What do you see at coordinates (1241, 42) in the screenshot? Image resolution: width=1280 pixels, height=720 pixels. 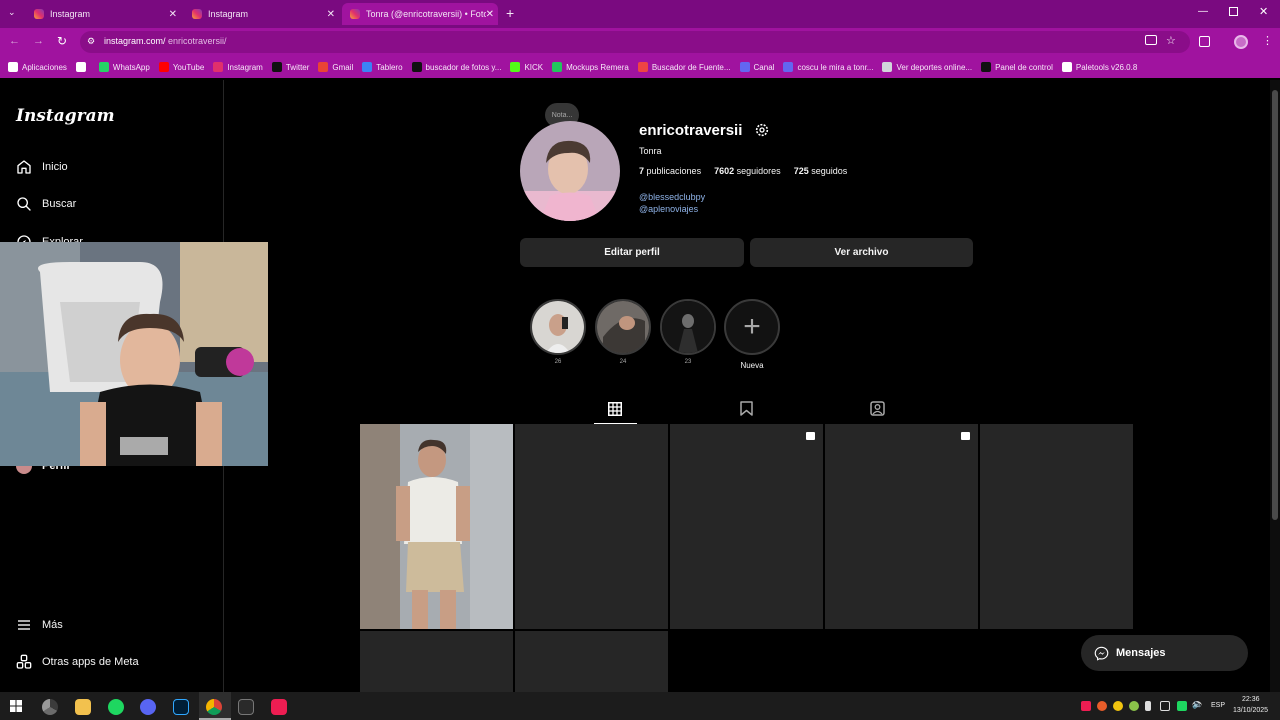 I see `user-avatar-icon` at bounding box center [1241, 42].